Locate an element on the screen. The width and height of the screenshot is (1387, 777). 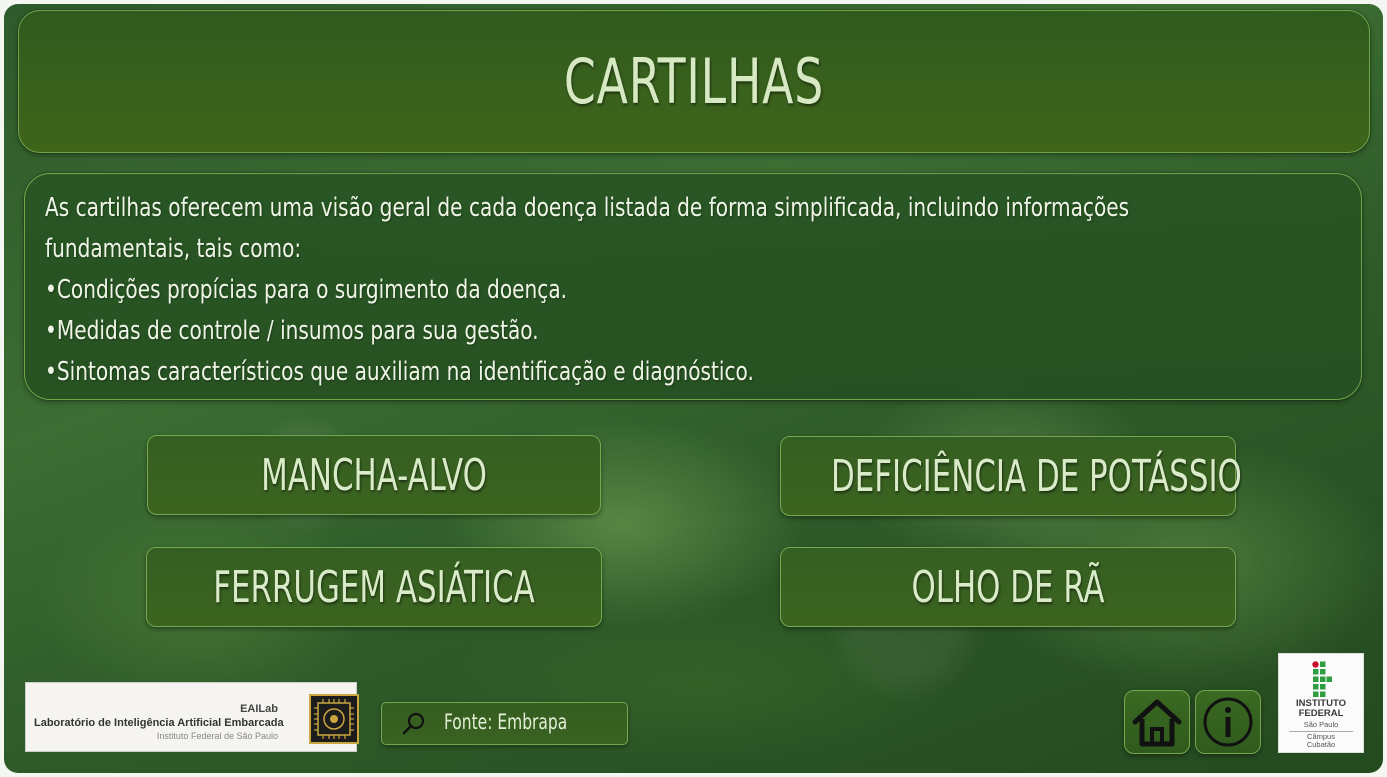
button-label: OLHO DE RÃ is located at coordinates (1008, 587).